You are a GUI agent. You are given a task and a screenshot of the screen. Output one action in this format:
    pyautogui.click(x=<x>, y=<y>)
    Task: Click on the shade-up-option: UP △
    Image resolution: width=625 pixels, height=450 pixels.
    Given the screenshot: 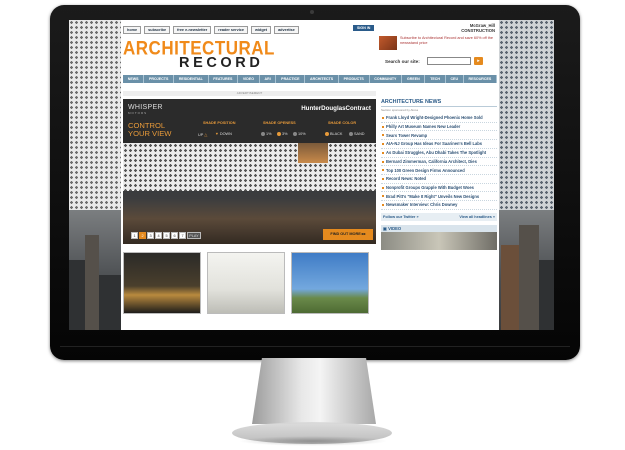 What is the action you would take?
    pyautogui.click(x=202, y=134)
    